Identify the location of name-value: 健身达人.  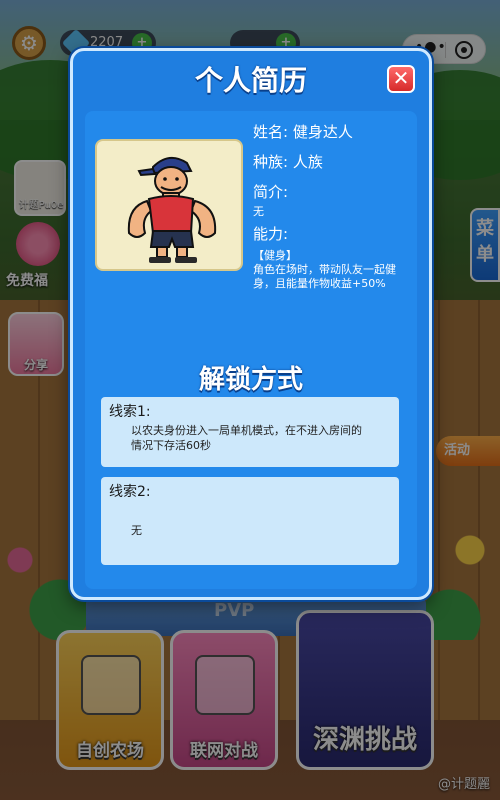
(322, 132).